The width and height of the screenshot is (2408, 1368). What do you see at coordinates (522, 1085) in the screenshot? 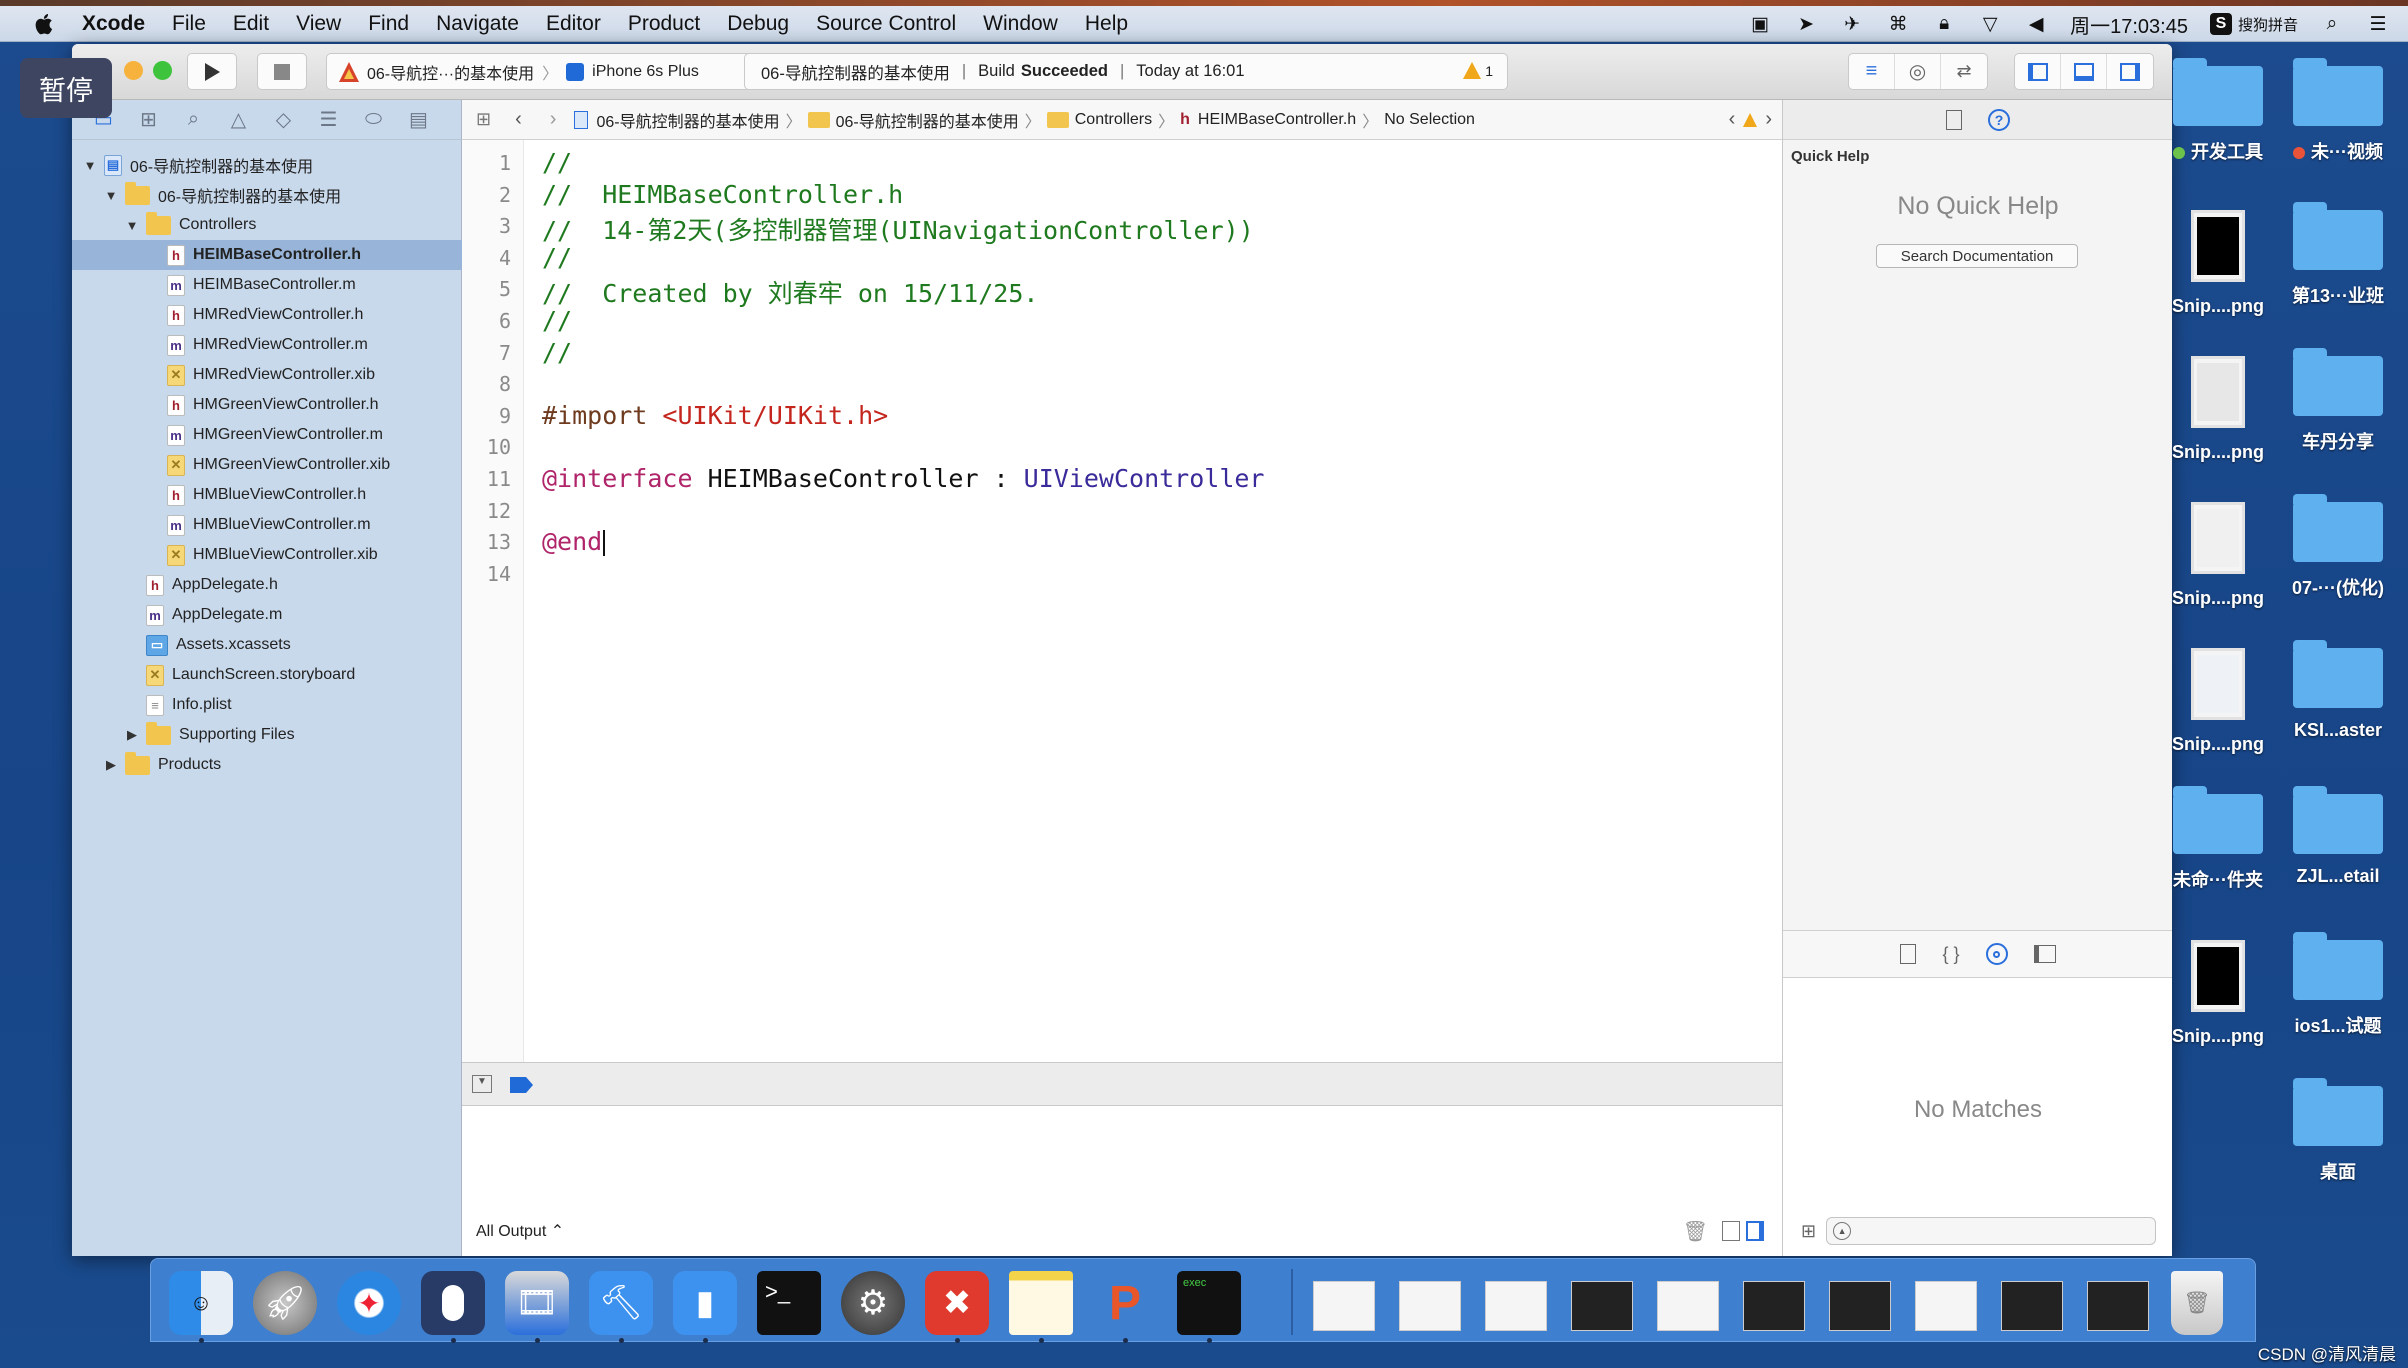
I see `breakpoints-toggle-icon` at bounding box center [522, 1085].